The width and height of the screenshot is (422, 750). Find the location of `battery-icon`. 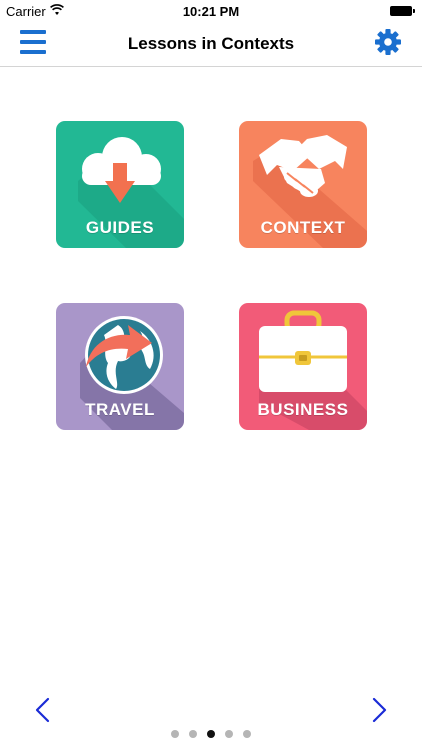

battery-icon is located at coordinates (402, 11).